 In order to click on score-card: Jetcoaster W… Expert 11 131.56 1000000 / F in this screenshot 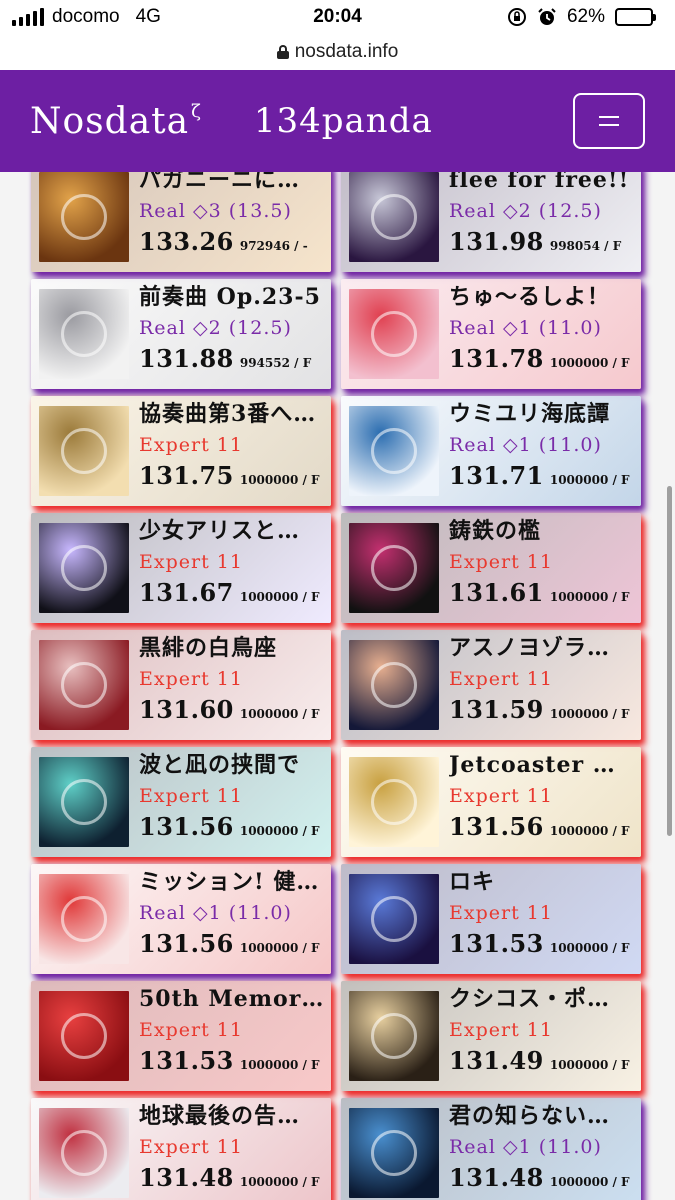, I will do `click(491, 802)`.